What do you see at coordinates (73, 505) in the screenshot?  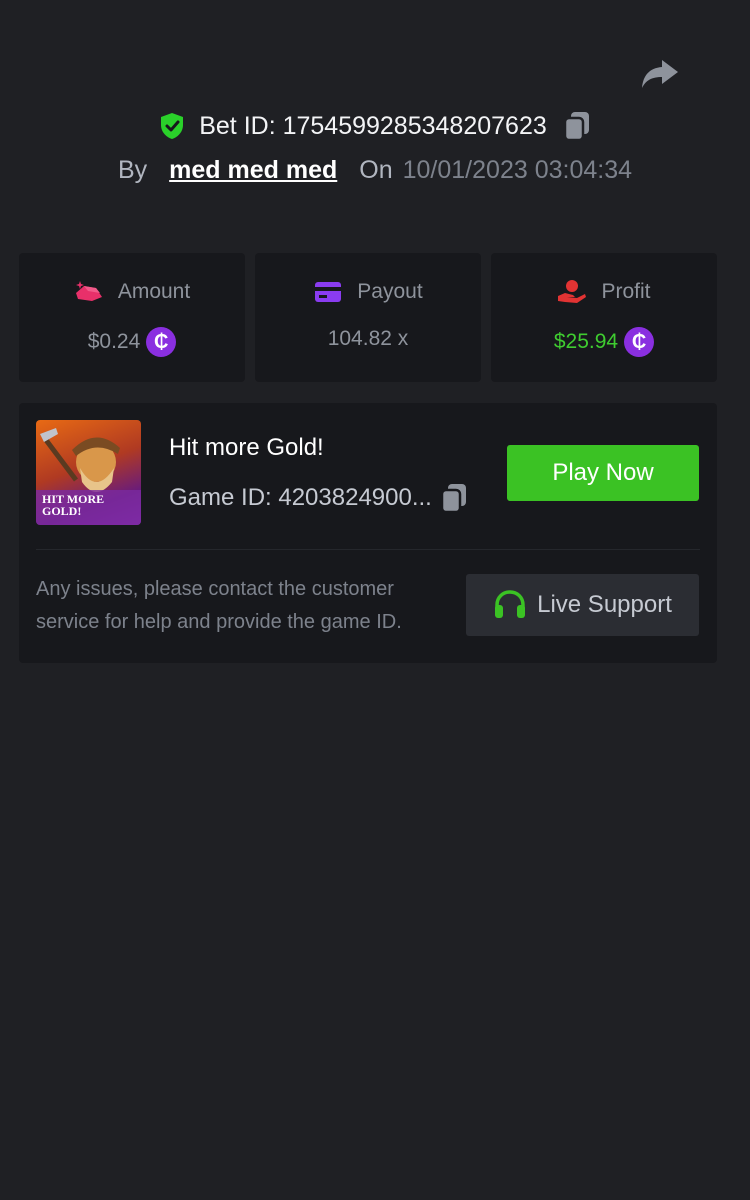 I see `thumb-logo-text: HIT MORE GOLD!` at bounding box center [73, 505].